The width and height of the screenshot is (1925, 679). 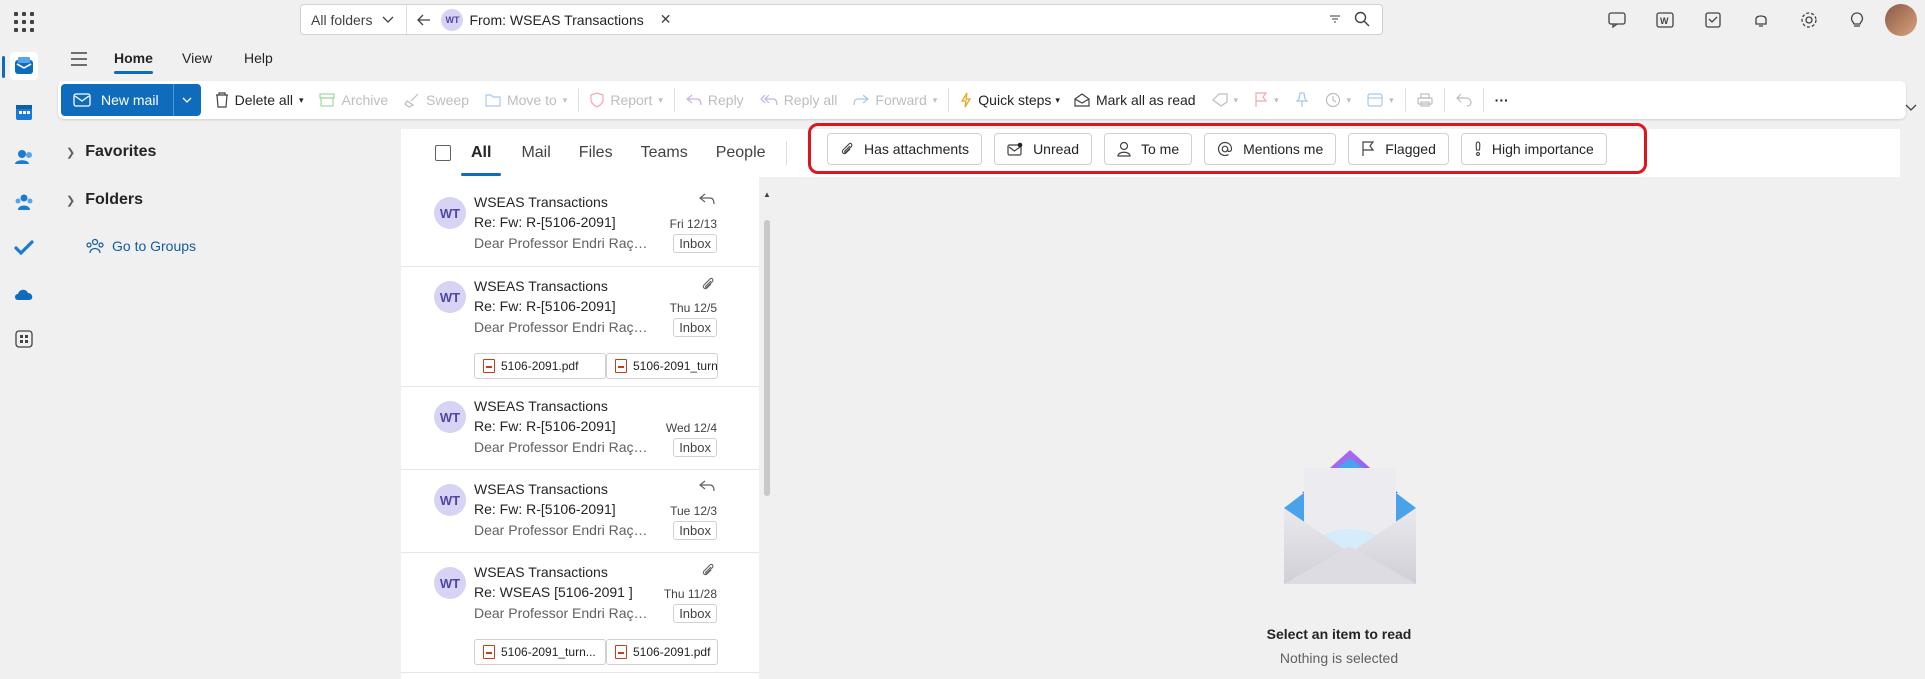 What do you see at coordinates (1266, 100) in the screenshot?
I see `flag-button: ▾` at bounding box center [1266, 100].